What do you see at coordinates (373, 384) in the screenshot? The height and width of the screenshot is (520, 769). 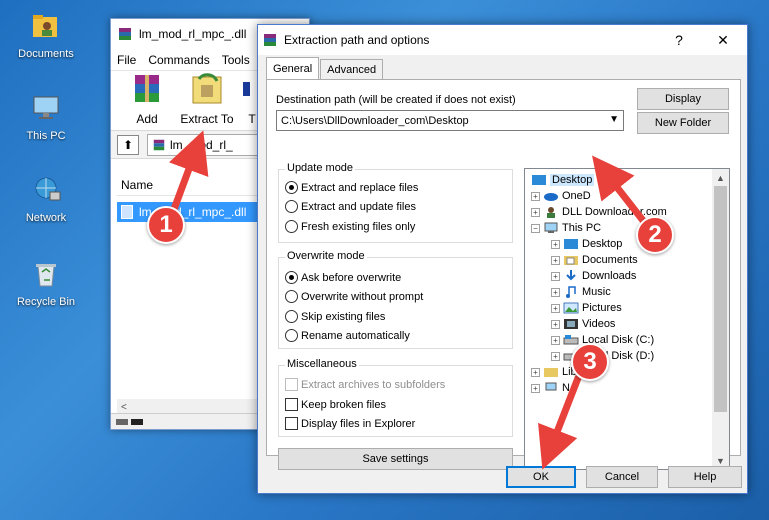 I see `checkbox-label: Extract archives to subfolders` at bounding box center [373, 384].